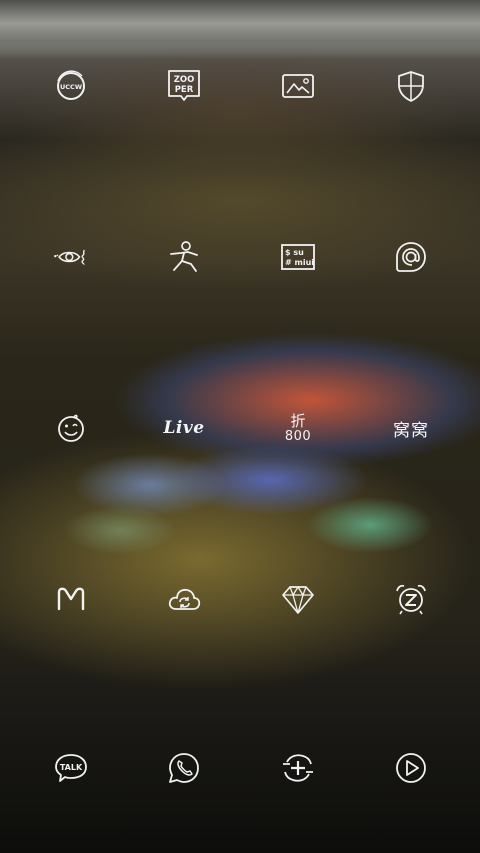  I want to click on cloud-sync-app-icon, so click(184, 599).